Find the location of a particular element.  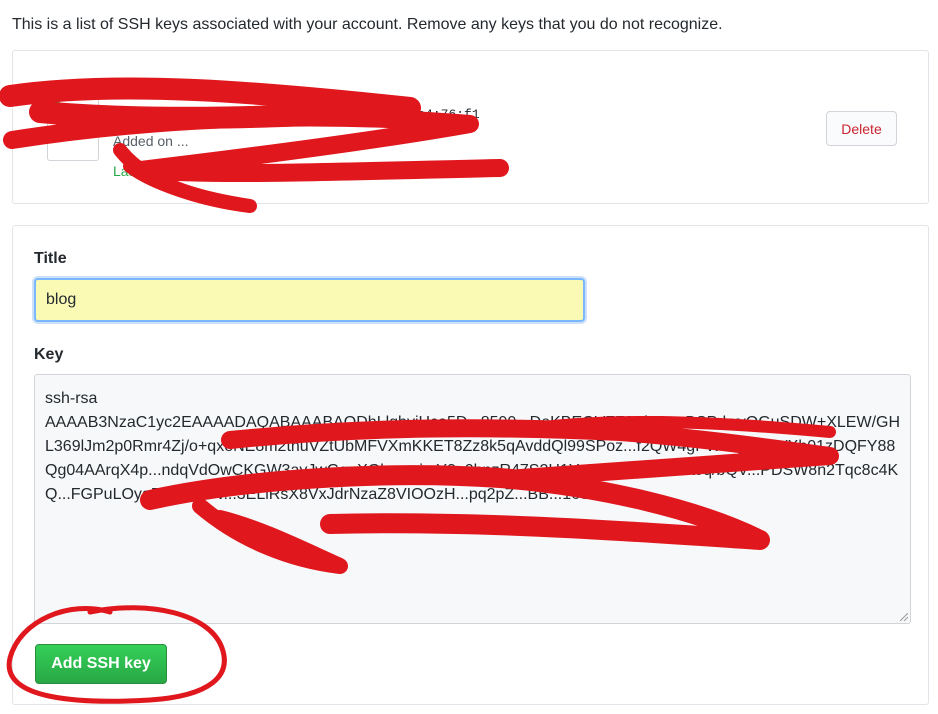

key-field-label: Key is located at coordinates (49, 354).